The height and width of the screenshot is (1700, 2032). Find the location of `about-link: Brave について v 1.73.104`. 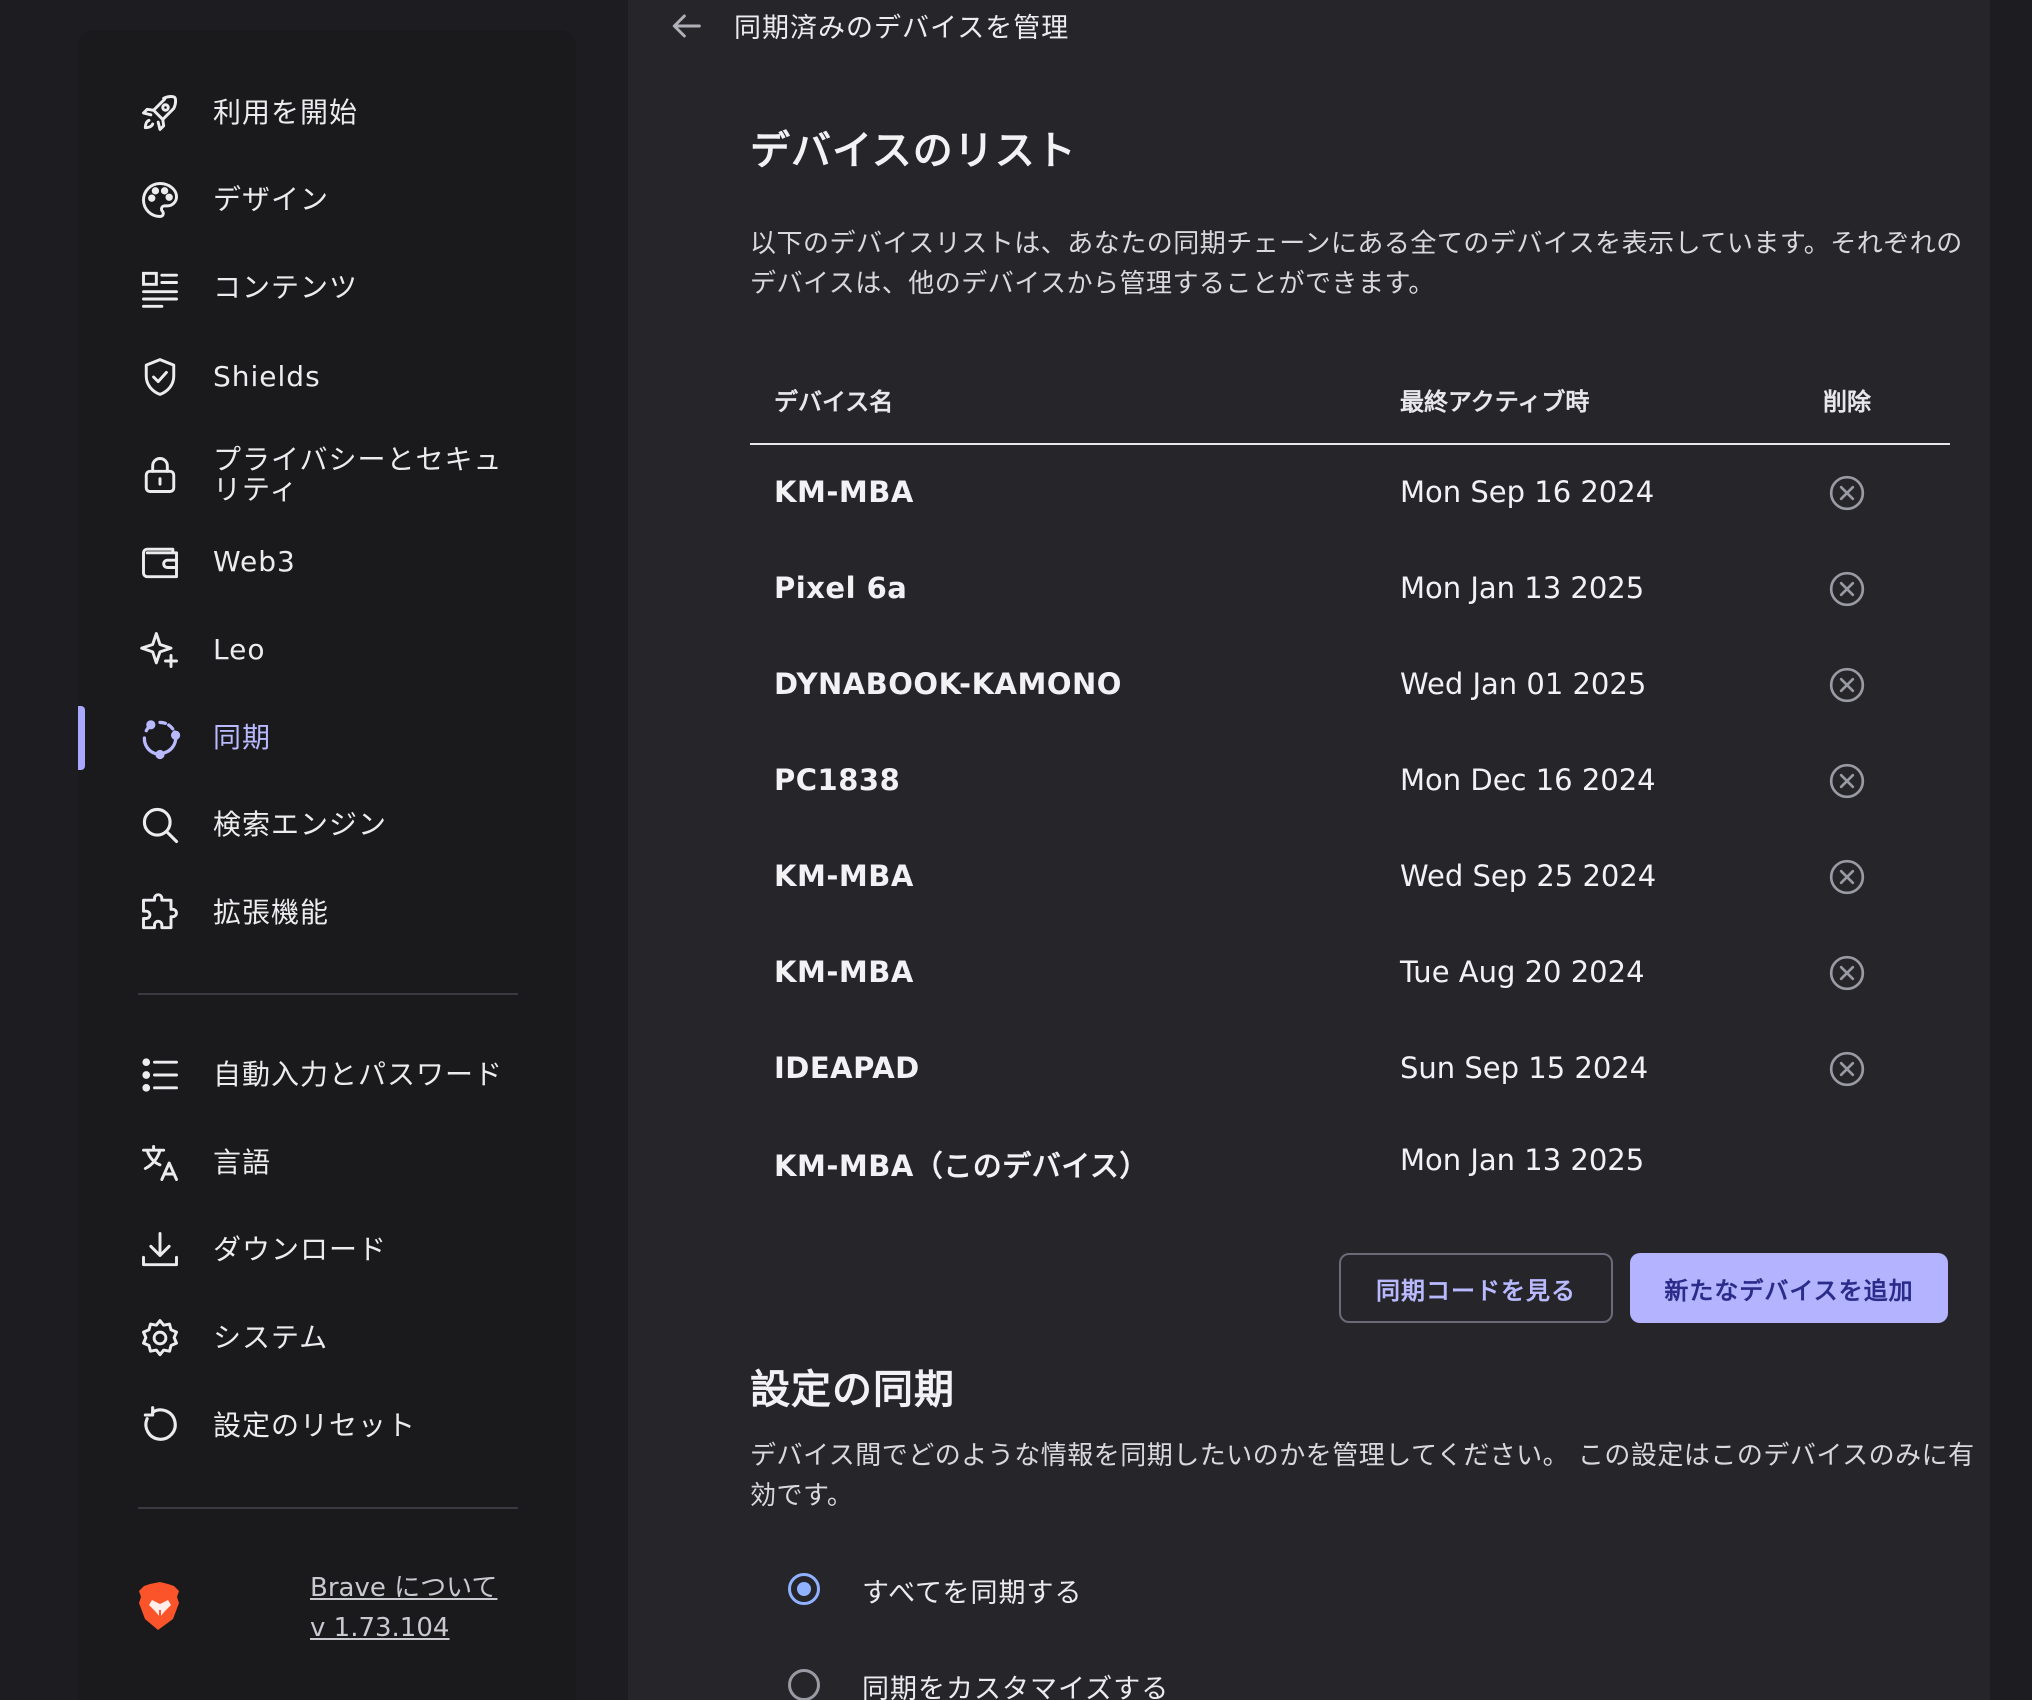

about-link: Brave について v 1.73.104 is located at coordinates (403, 1608).